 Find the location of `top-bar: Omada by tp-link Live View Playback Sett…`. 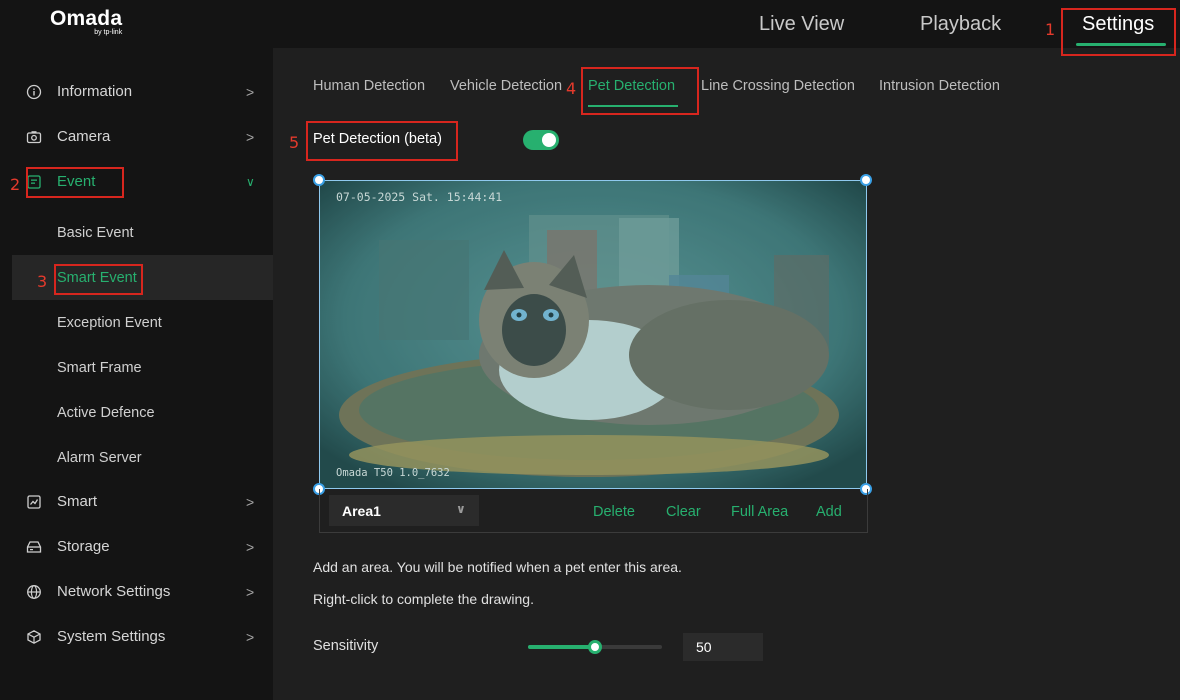

top-bar: Omada by tp-link Live View Playback Sett… is located at coordinates (590, 24).